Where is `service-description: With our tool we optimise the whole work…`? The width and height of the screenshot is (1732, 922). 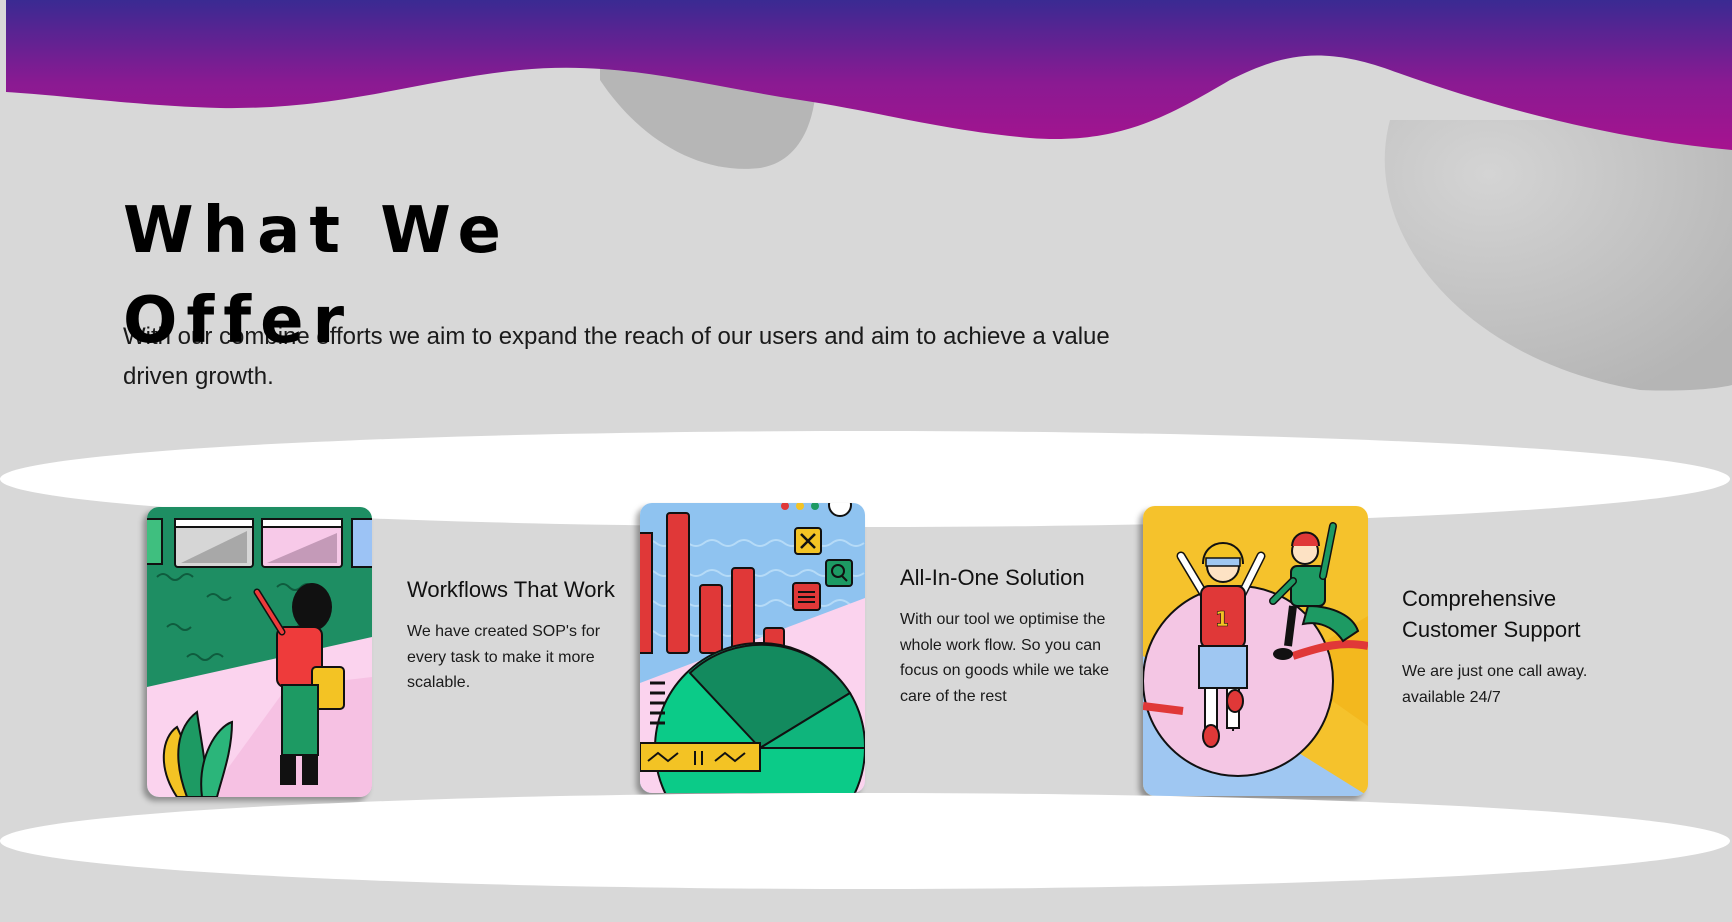 service-description: With our tool we optimise the whole work… is located at coordinates (1005, 658).